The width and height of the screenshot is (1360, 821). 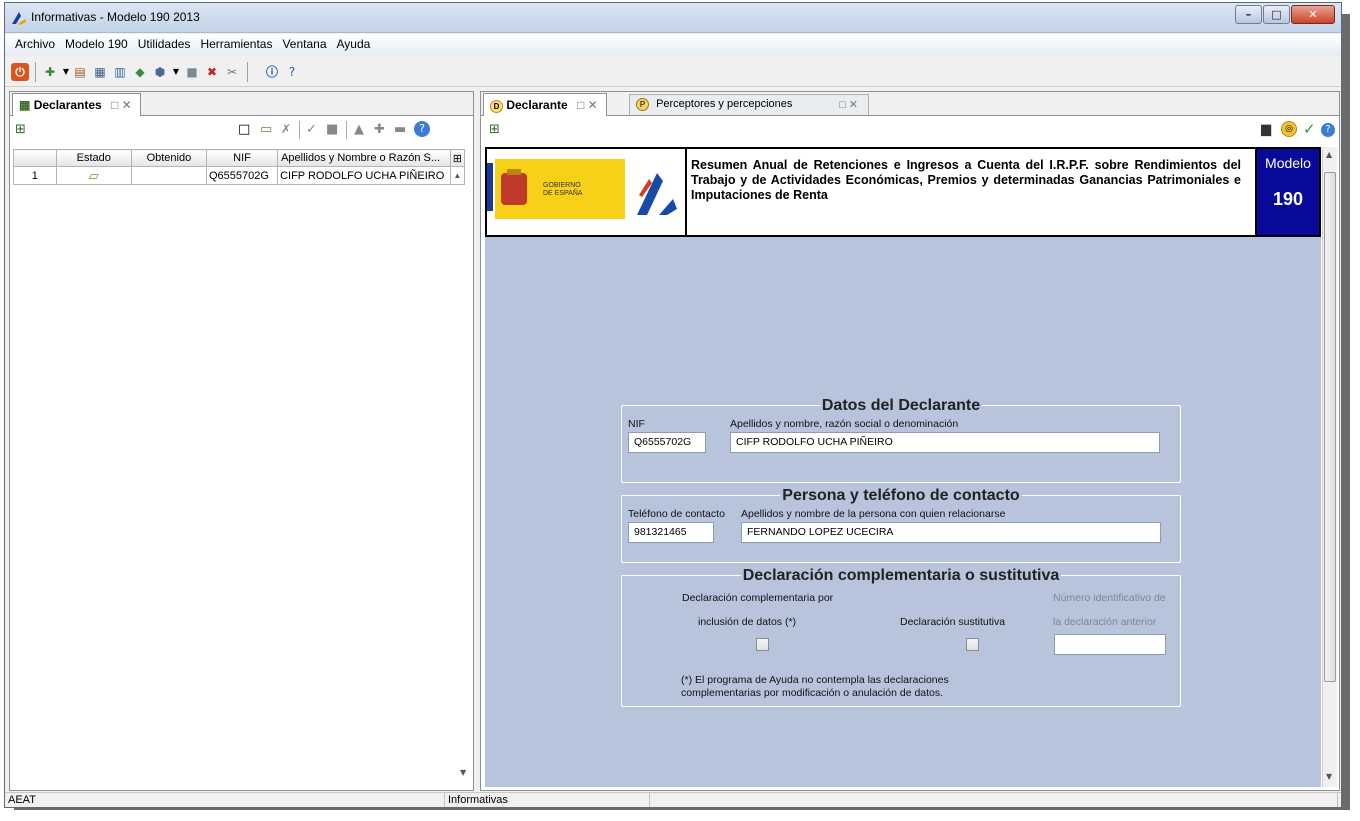 What do you see at coordinates (995, 800) in the screenshot?
I see `status-right` at bounding box center [995, 800].